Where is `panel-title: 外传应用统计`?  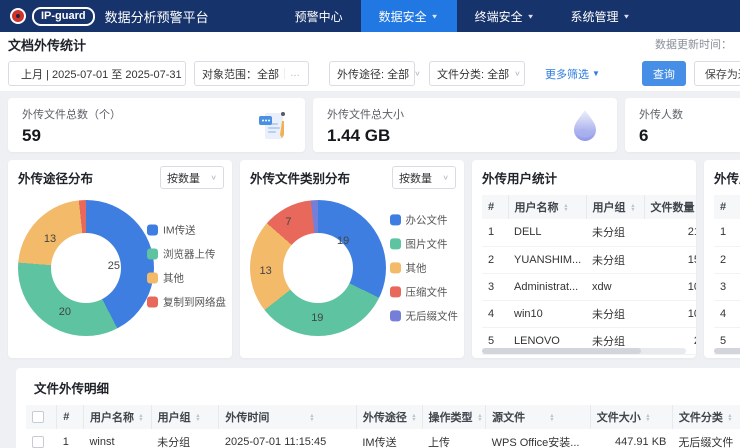 panel-title: 外传应用统计 is located at coordinates (727, 179).